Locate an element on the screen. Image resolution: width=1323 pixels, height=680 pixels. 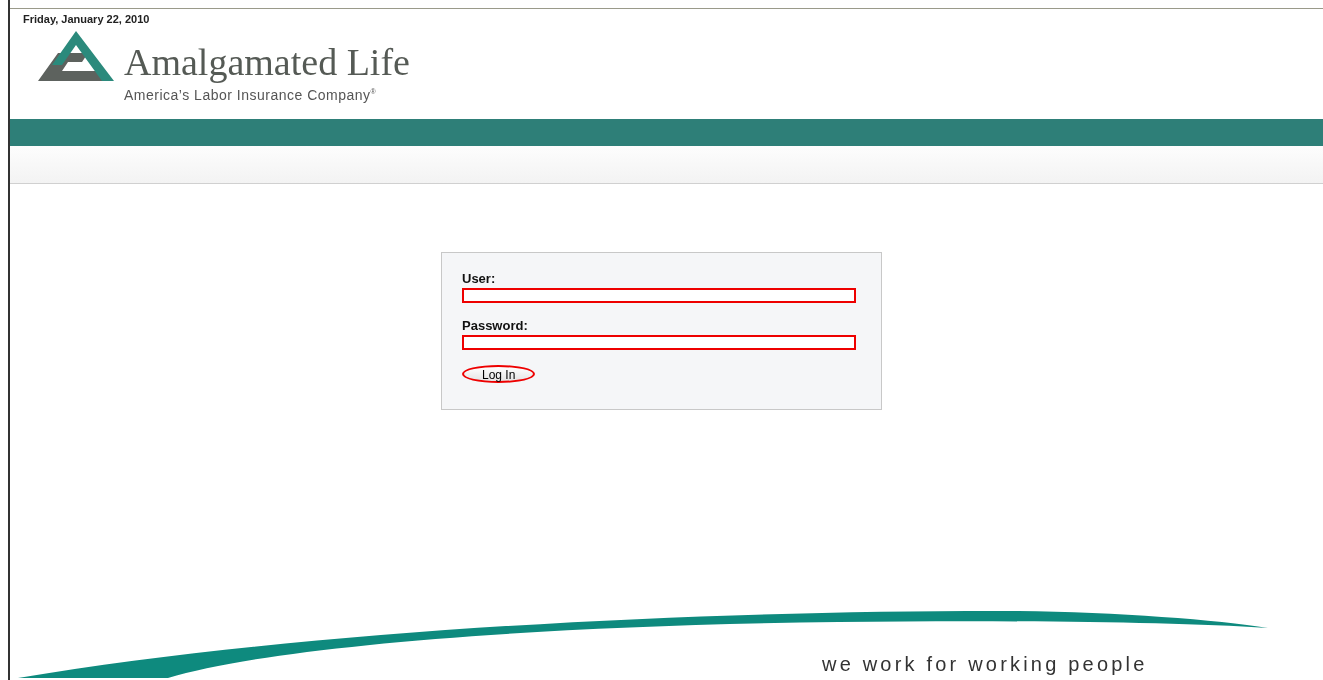
login-button: Log In is located at coordinates (499, 374).